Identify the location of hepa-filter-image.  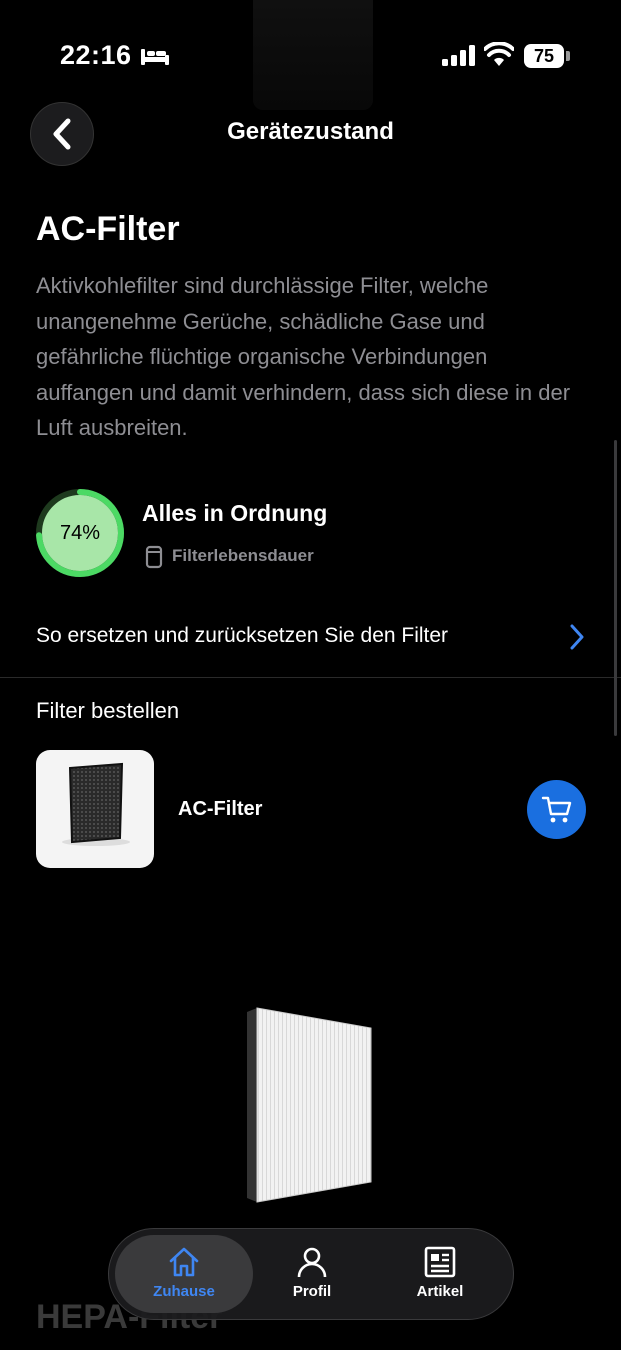
(309, 1105).